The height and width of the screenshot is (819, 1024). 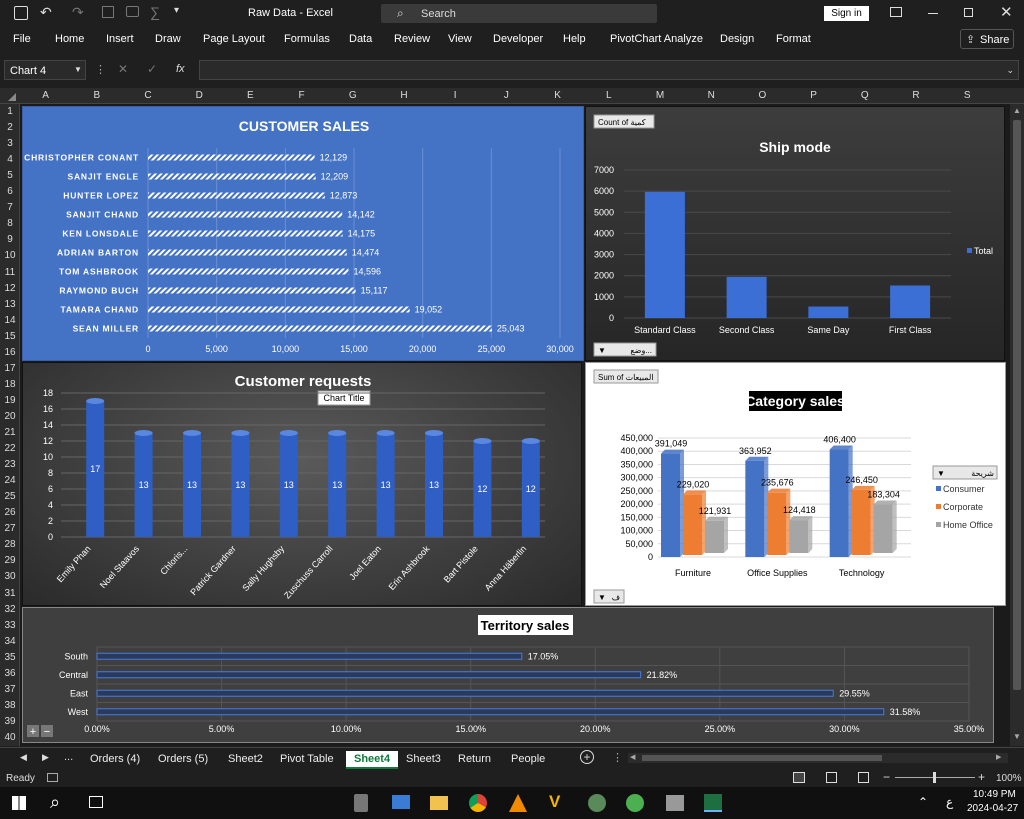 I want to click on vertical-scrollbar: ▲ ▼, so click(x=1017, y=425).